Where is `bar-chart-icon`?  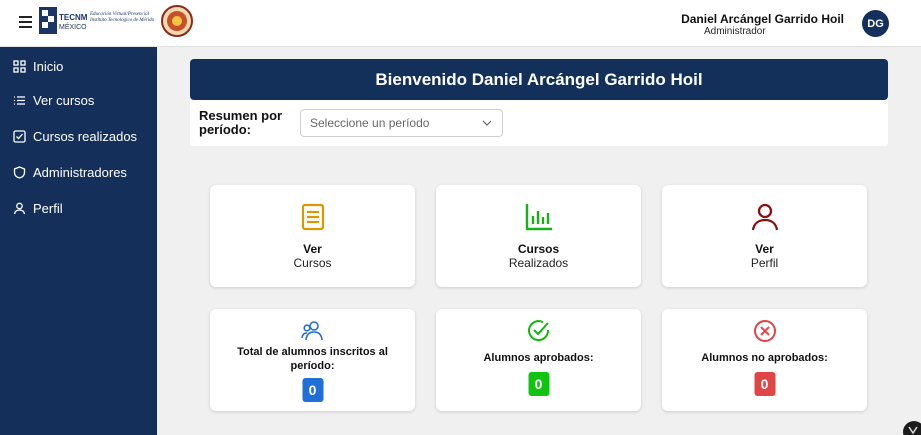 bar-chart-icon is located at coordinates (538, 217).